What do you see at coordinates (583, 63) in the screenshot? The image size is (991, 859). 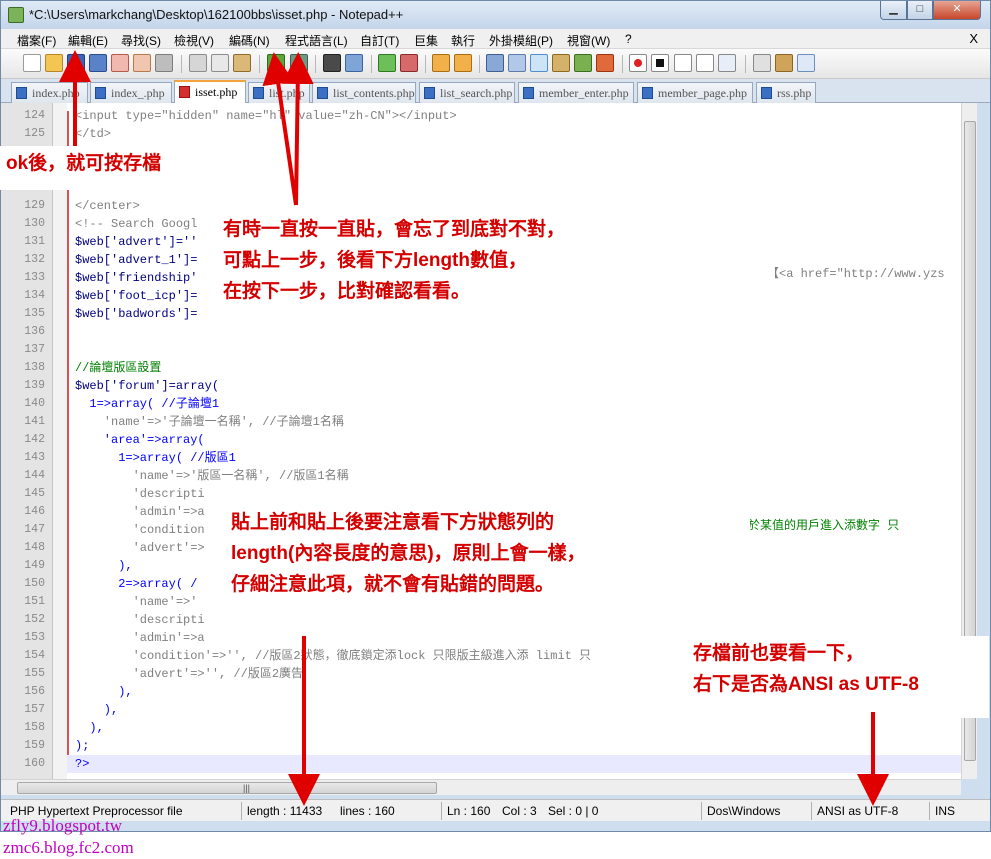 I see `document-map-icon` at bounding box center [583, 63].